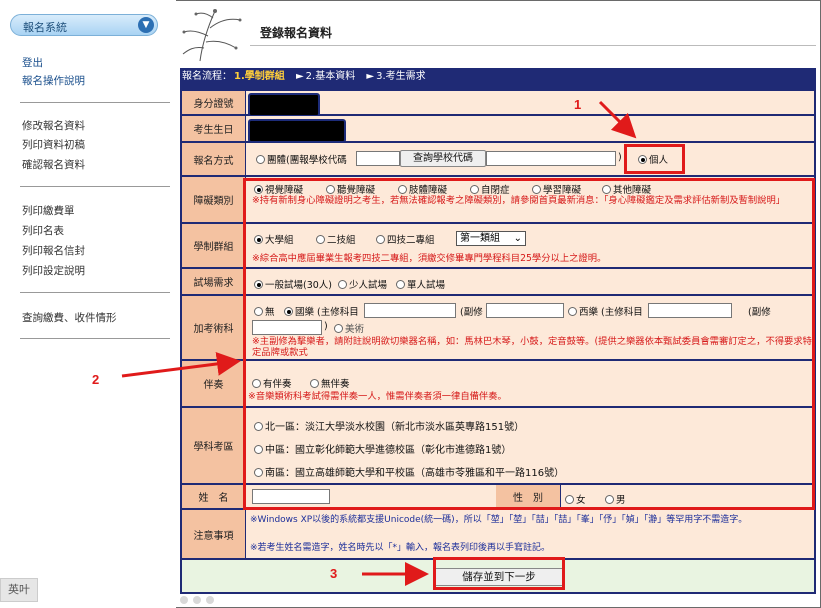  What do you see at coordinates (617, 119) in the screenshot?
I see `arrow-1-icon` at bounding box center [617, 119].